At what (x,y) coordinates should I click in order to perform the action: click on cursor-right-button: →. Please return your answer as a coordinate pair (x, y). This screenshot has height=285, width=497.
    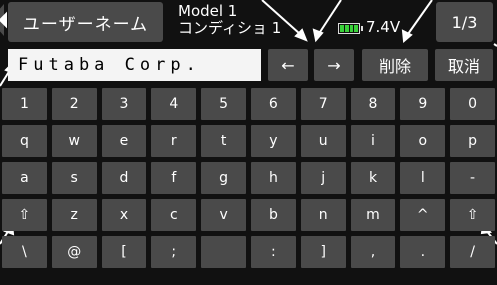
    Looking at the image, I should click on (334, 65).